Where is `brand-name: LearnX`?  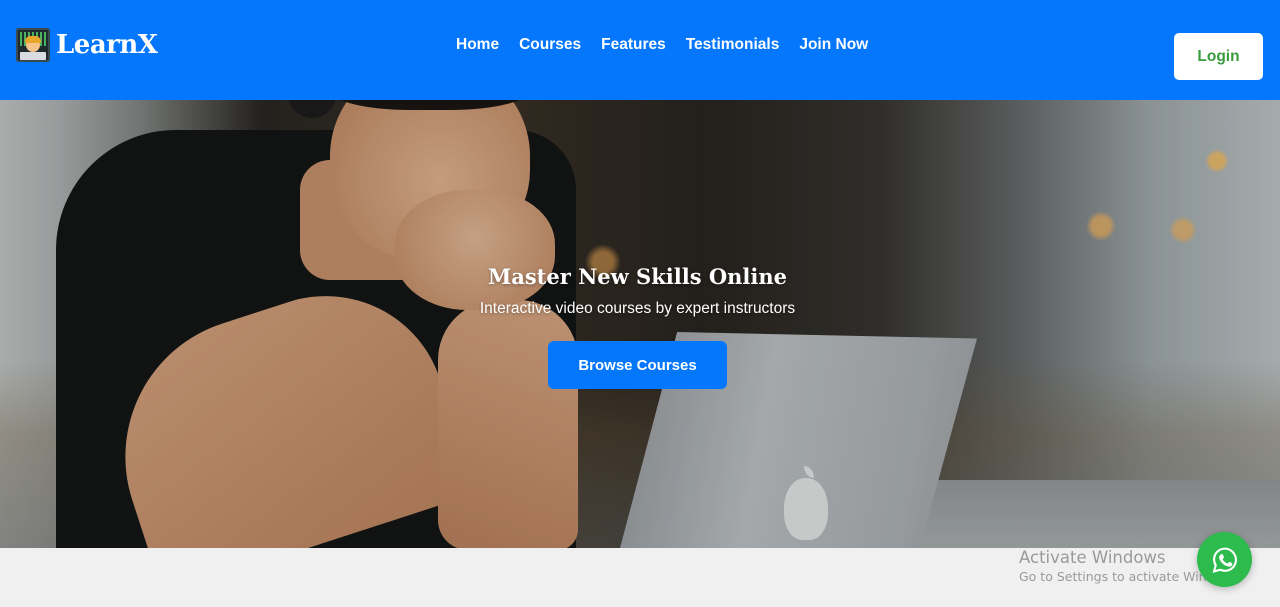
brand-name: LearnX is located at coordinates (107, 45).